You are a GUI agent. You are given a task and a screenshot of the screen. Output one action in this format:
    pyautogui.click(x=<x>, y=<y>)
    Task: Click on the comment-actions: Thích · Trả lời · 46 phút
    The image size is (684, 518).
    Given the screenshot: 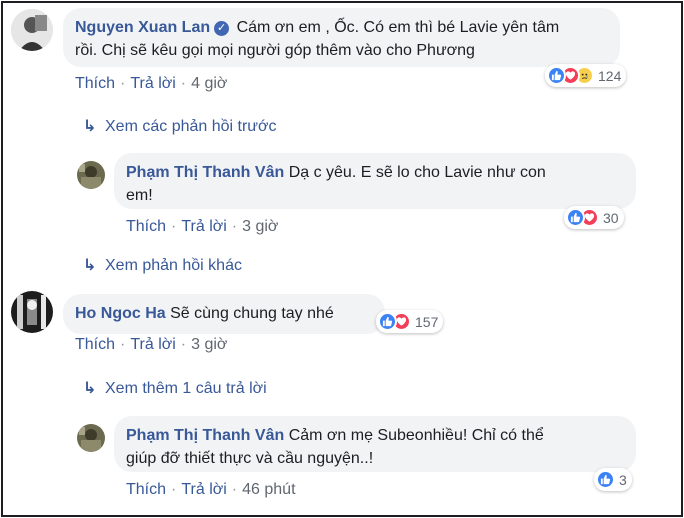 What is the action you would take?
    pyautogui.click(x=211, y=489)
    